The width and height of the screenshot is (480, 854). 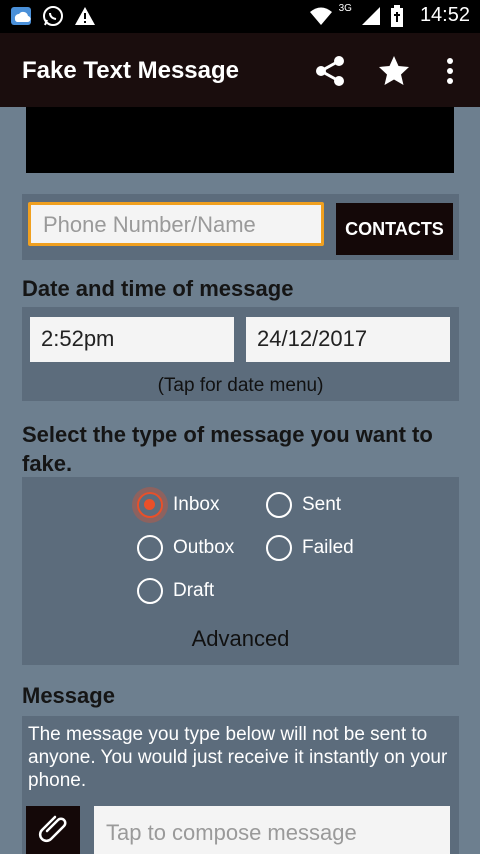 What do you see at coordinates (320, 16) in the screenshot?
I see `wifi-icon` at bounding box center [320, 16].